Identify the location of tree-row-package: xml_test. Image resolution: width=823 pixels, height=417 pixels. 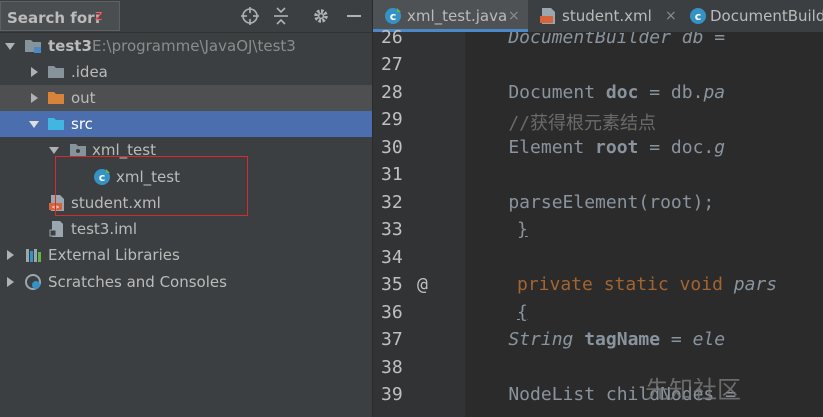
(186, 150).